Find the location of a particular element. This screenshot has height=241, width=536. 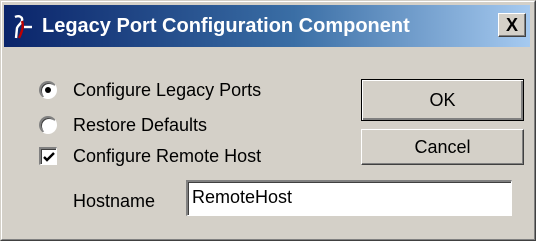

hostname-label: Hostname is located at coordinates (114, 201).